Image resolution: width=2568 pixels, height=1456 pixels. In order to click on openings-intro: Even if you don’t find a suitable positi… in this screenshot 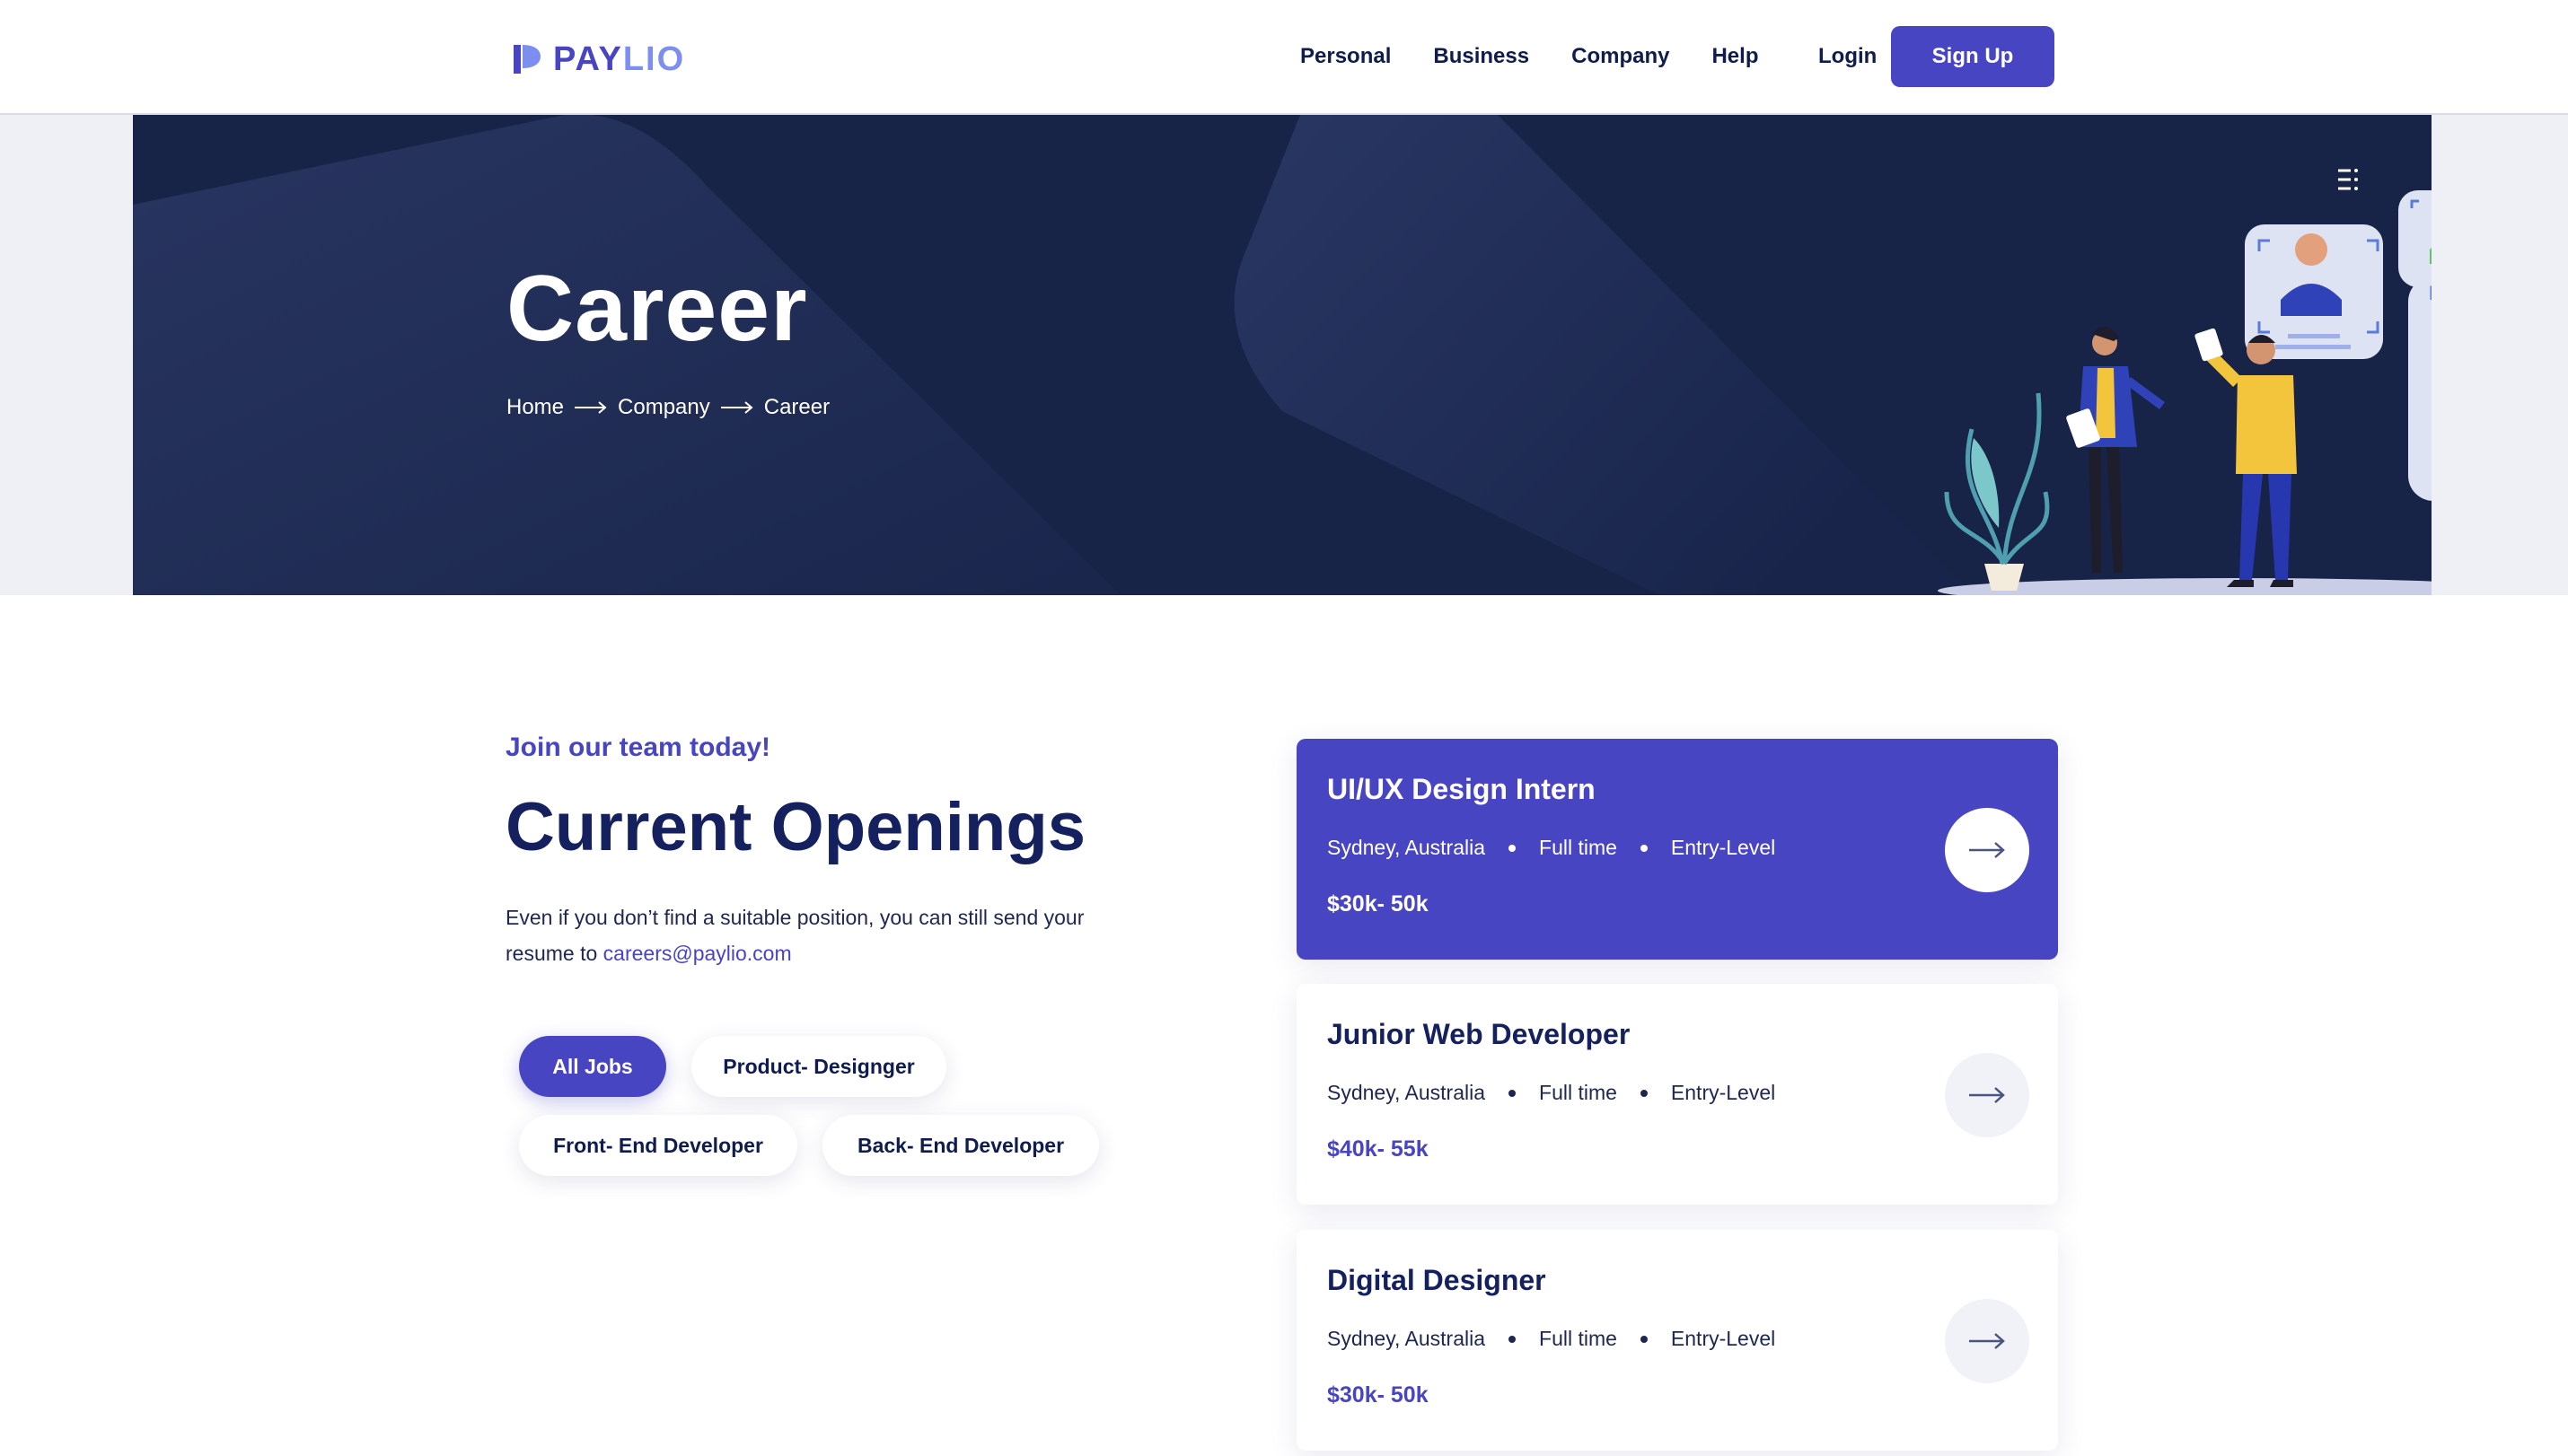, I will do `click(811, 935)`.